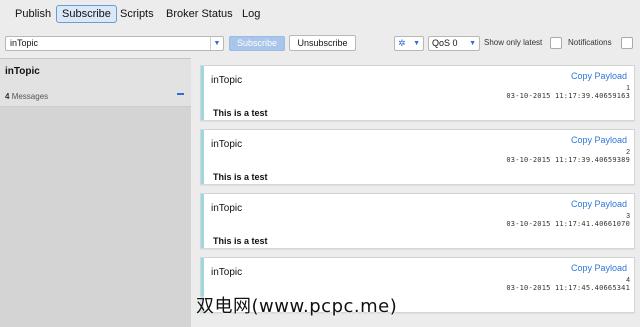 This screenshot has width=640, height=327. Describe the element at coordinates (556, 43) in the screenshot. I see `show-only-latest-checkbox` at that location.